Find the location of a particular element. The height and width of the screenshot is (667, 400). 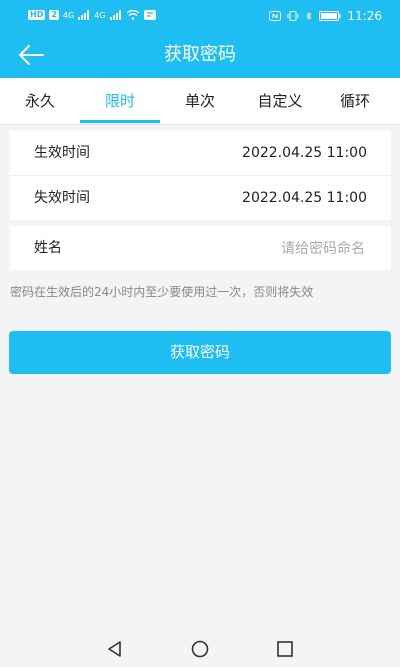

signal-bars-icon is located at coordinates (84, 15).